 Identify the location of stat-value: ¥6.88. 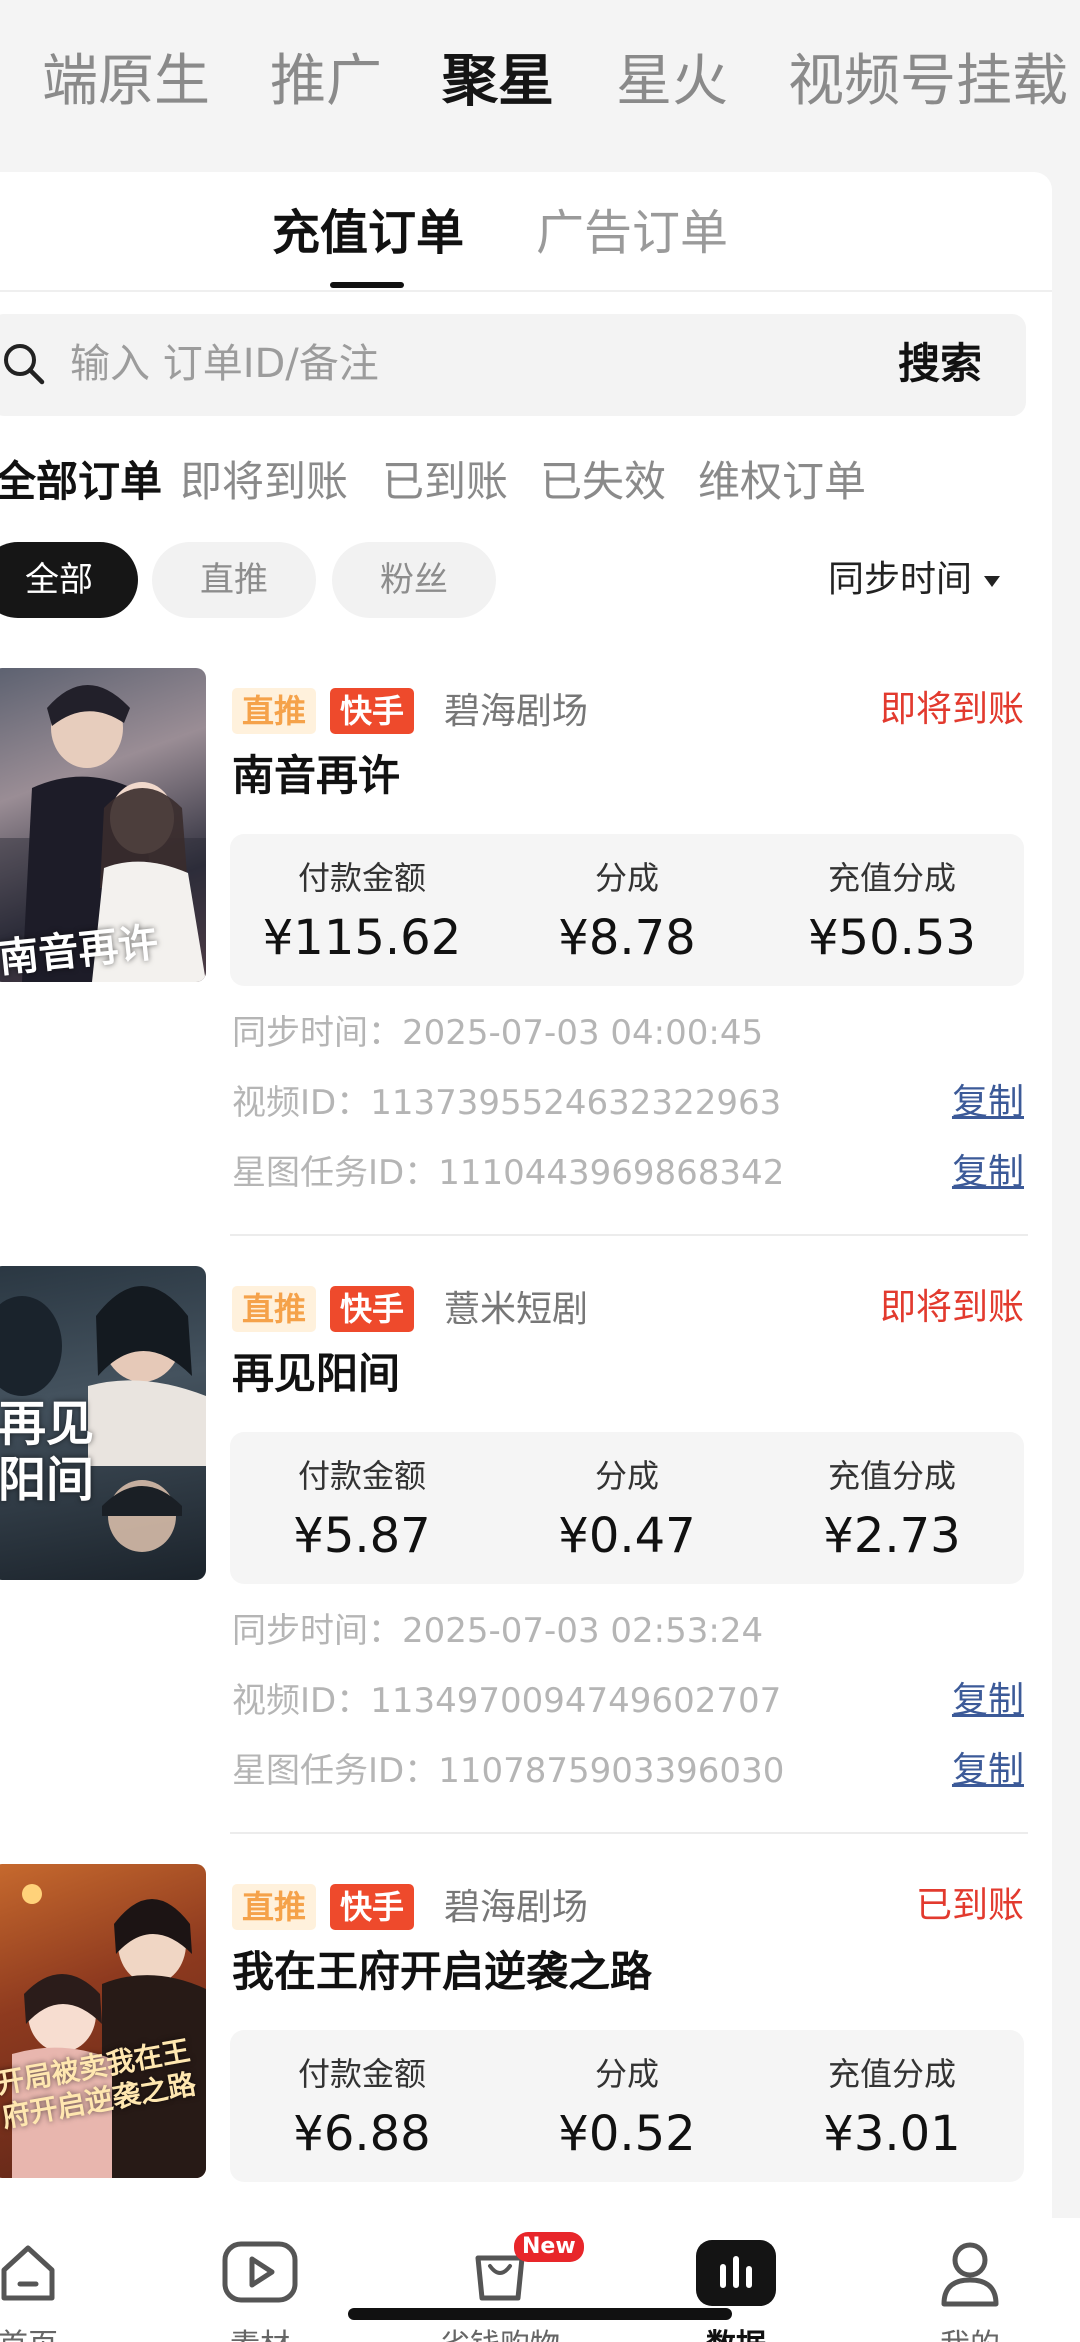
(362, 2134).